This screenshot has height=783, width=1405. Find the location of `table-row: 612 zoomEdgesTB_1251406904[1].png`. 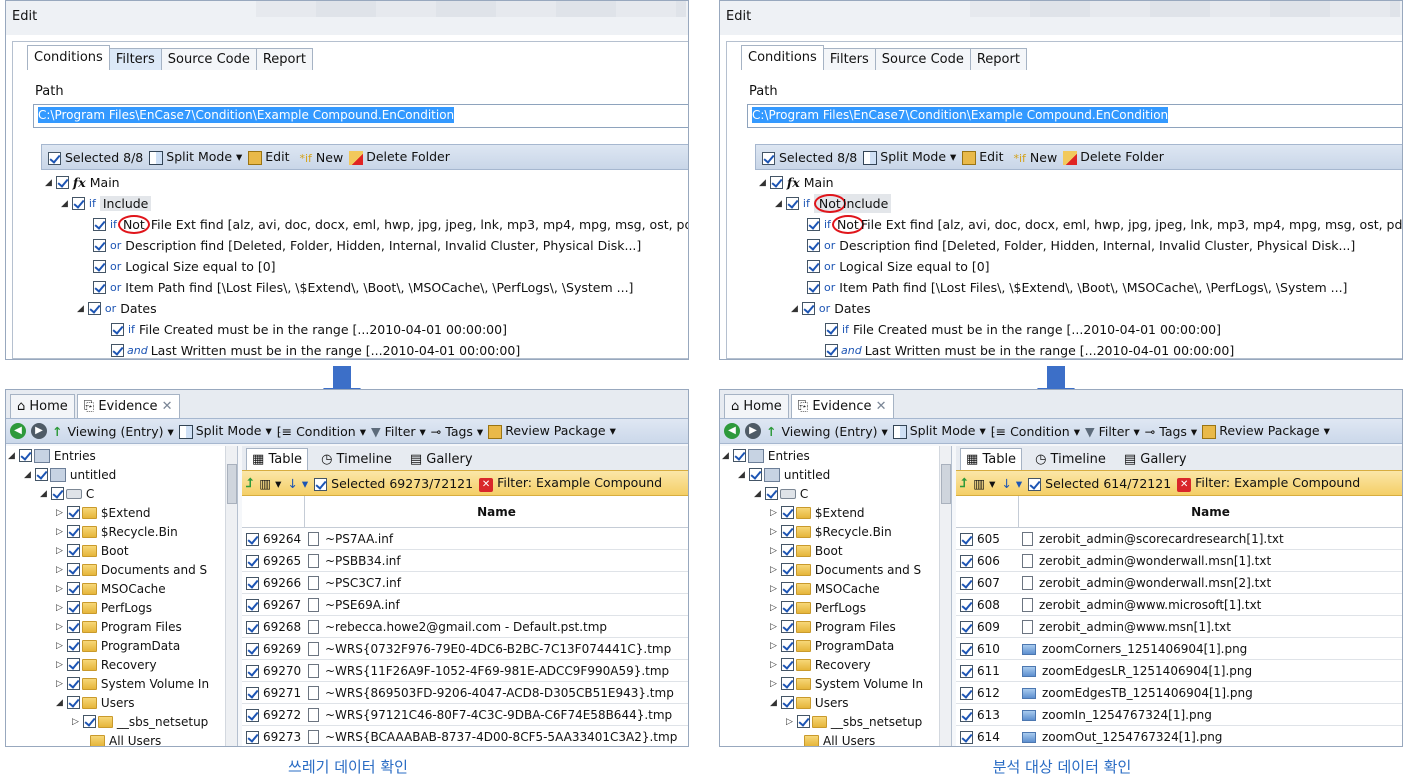

table-row: 612 zoomEdgesTB_1251406904[1].png is located at coordinates (1179, 693).